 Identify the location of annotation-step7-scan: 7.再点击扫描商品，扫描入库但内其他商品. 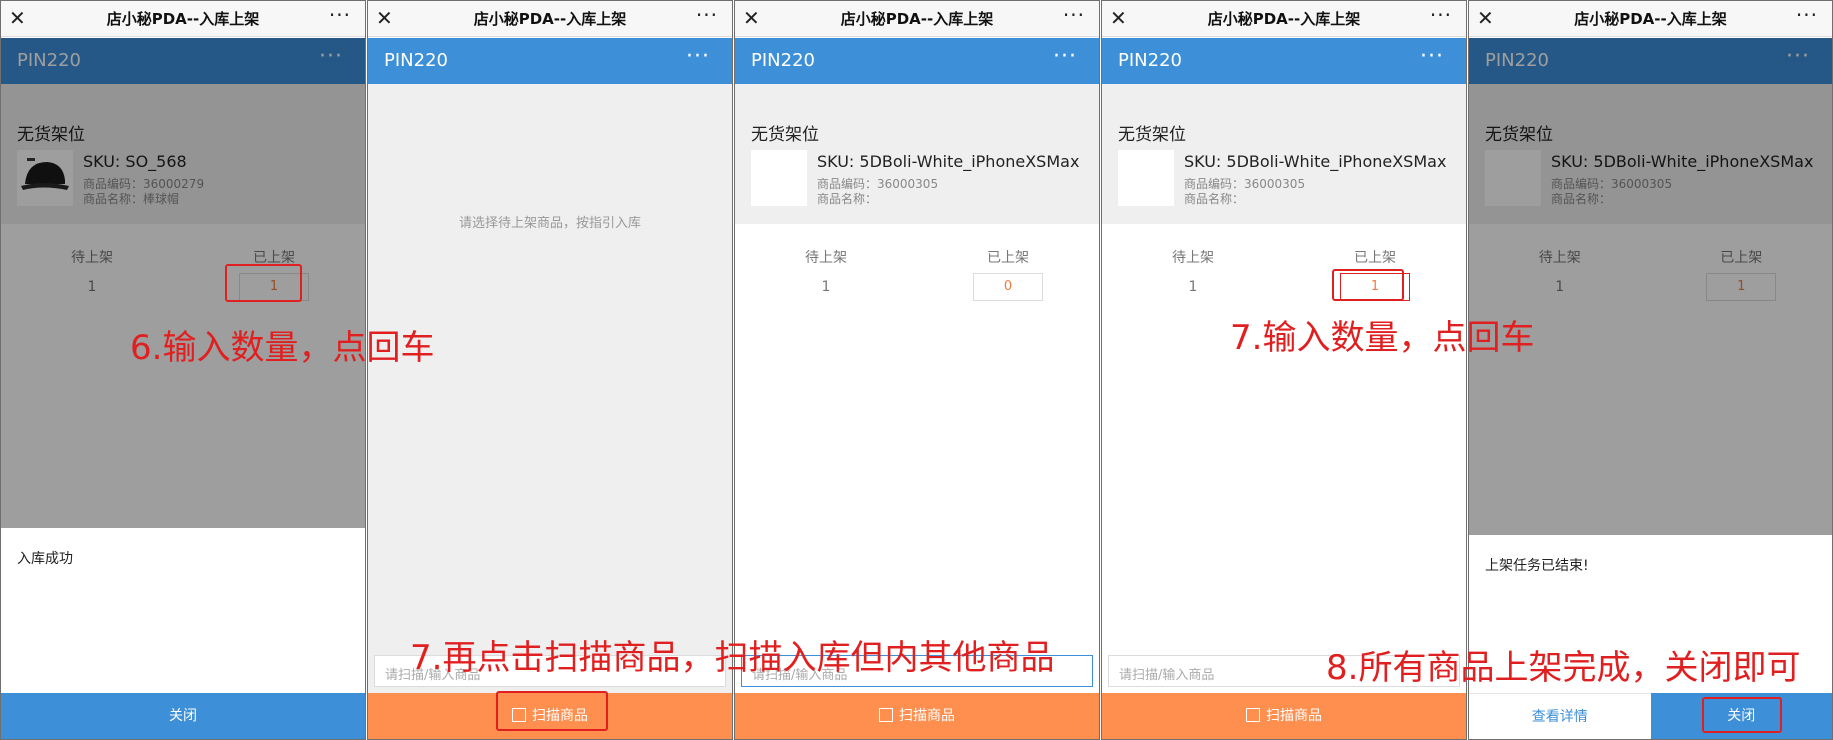
(732, 658).